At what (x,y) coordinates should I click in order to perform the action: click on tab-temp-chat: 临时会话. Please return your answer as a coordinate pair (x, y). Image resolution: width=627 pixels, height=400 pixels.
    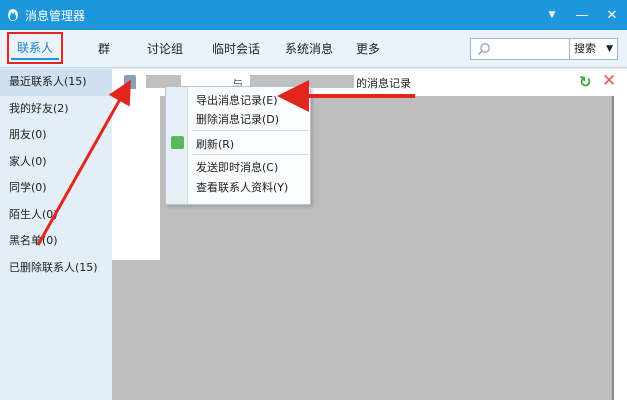
    Looking at the image, I should click on (236, 49).